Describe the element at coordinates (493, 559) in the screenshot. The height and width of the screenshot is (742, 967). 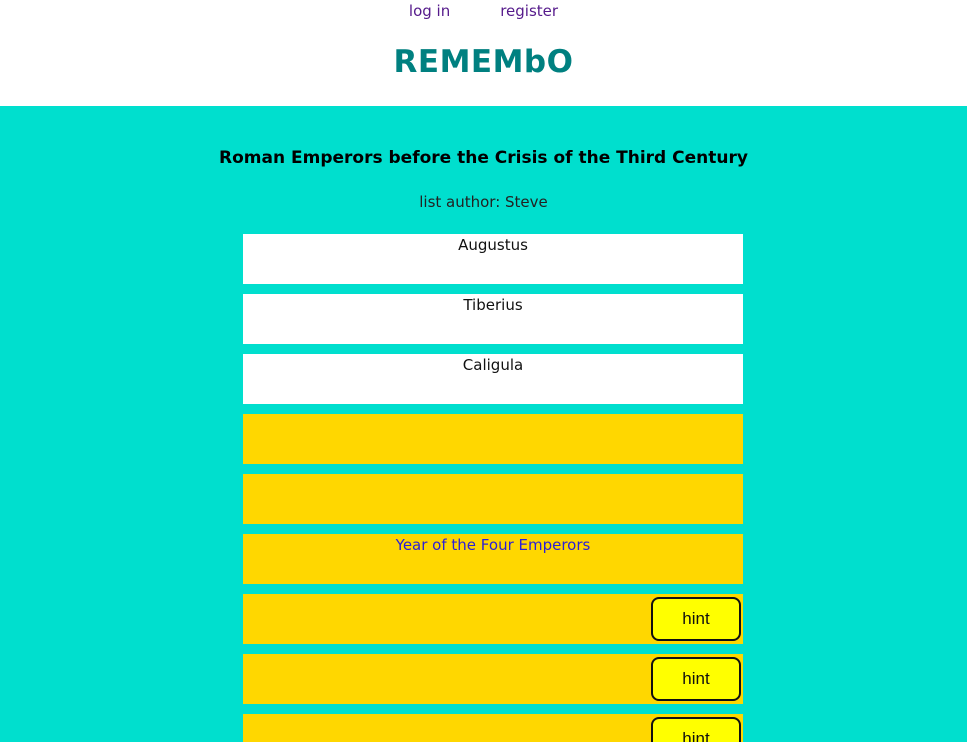
I see `list-item-hidden: Year of the Four Emperors` at that location.